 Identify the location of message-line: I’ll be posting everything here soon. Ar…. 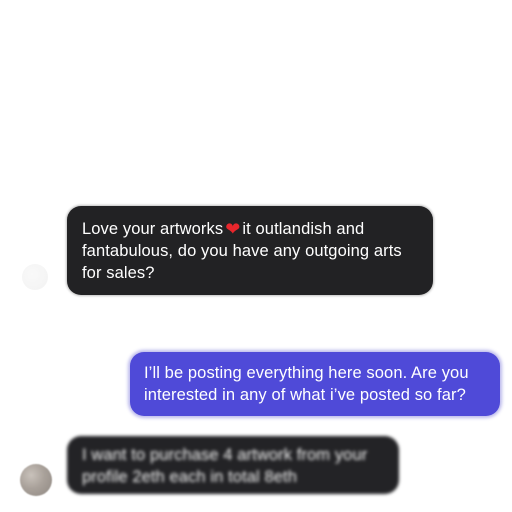
(306, 373).